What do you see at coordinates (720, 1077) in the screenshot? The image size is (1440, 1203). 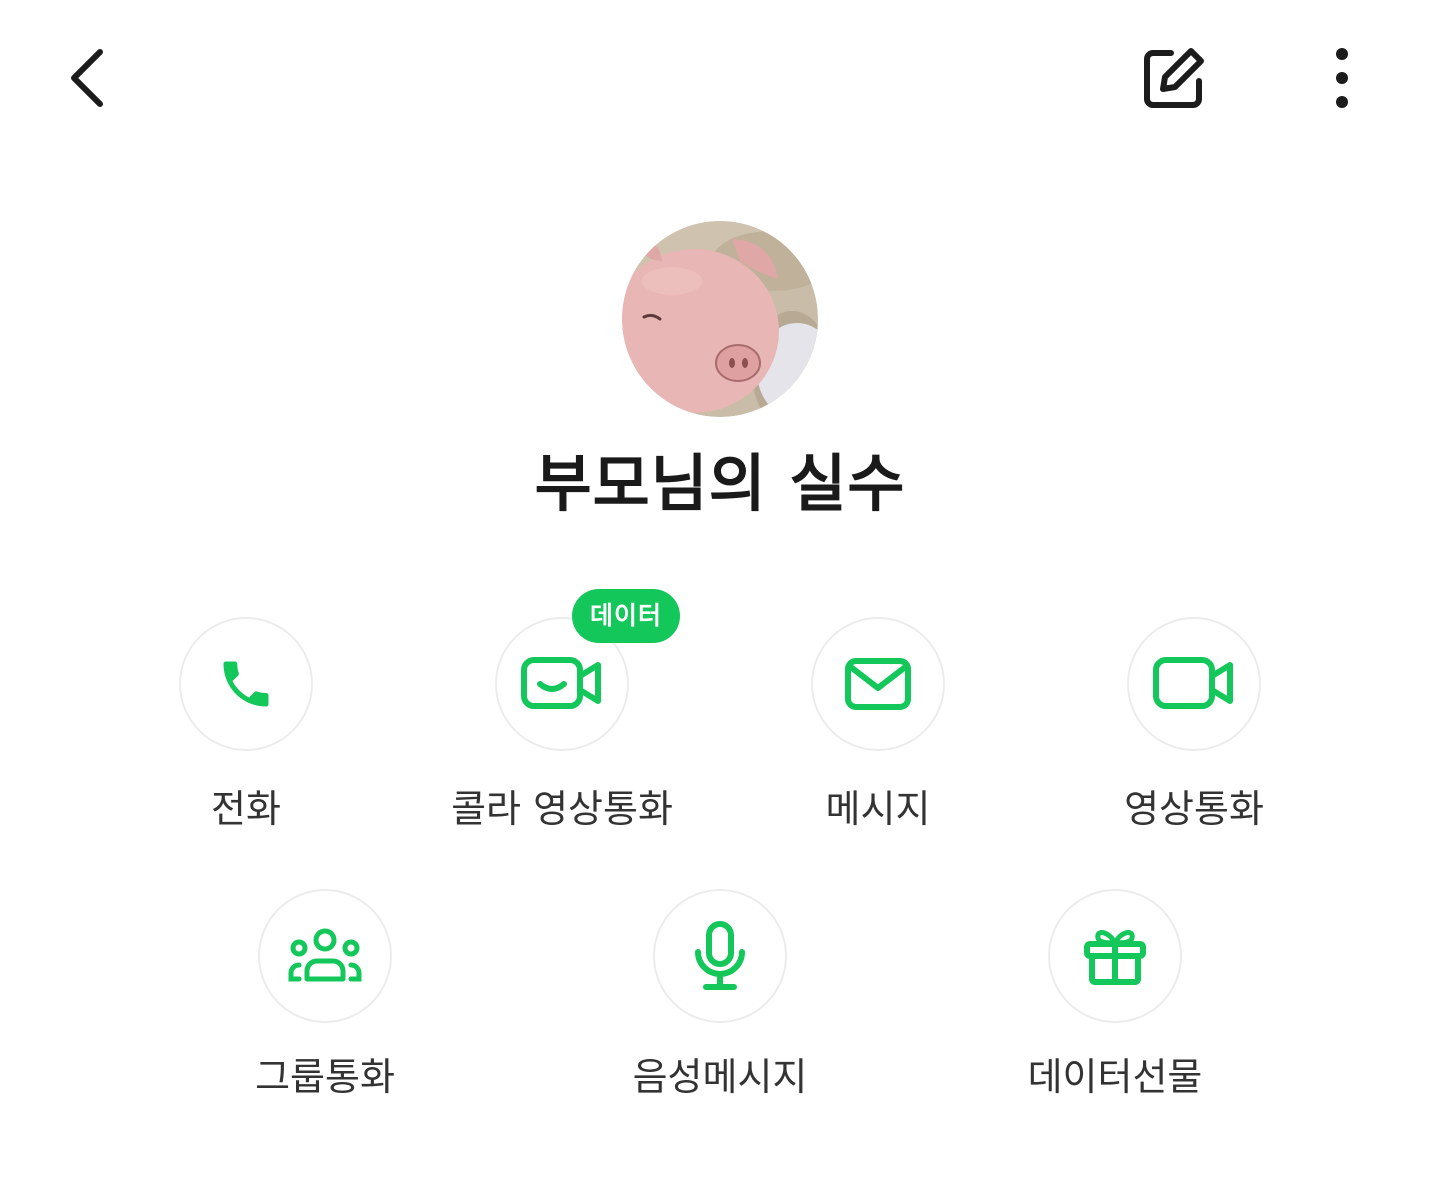 I see `voice-message-label: 음성메시지` at bounding box center [720, 1077].